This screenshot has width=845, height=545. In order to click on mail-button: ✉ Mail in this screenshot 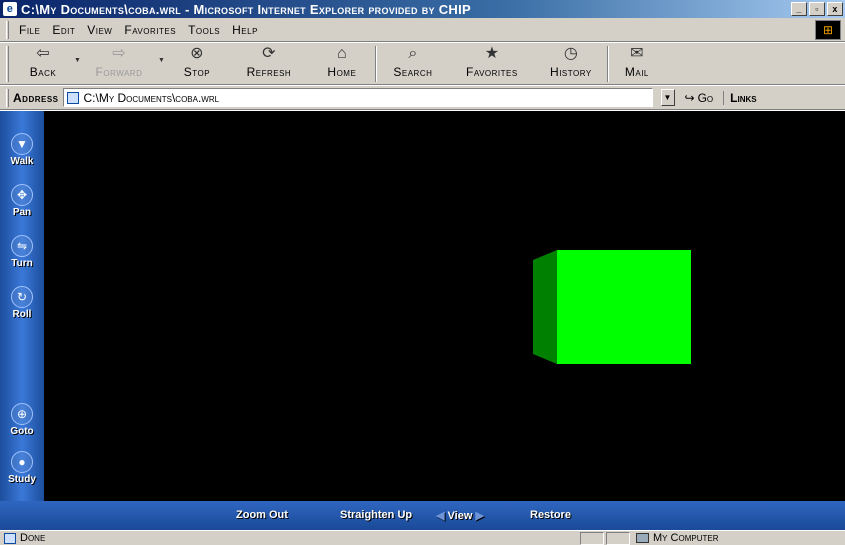, I will do `click(637, 64)`.